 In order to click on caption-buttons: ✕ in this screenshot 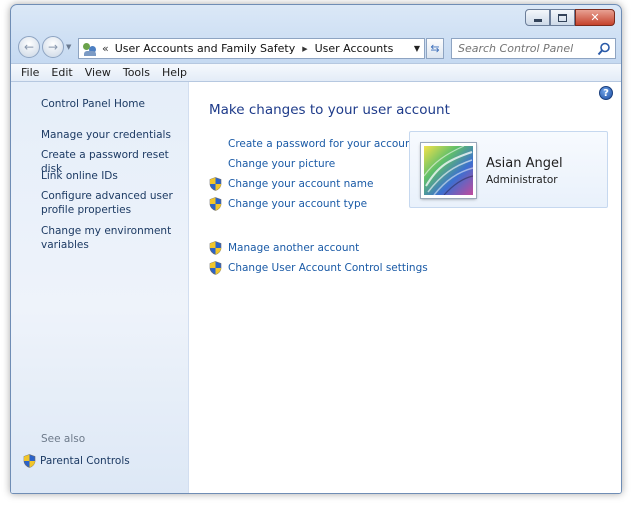, I will do `click(570, 17)`.